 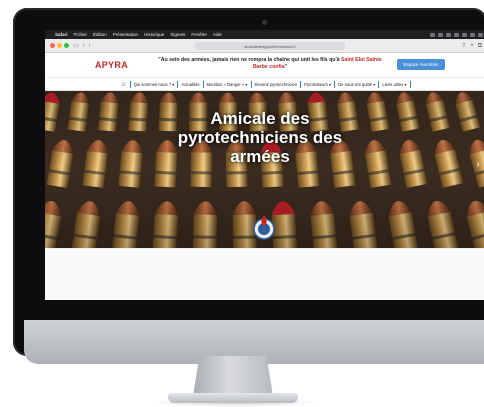 What do you see at coordinates (233, 398) in the screenshot?
I see `monitor-foot` at bounding box center [233, 398].